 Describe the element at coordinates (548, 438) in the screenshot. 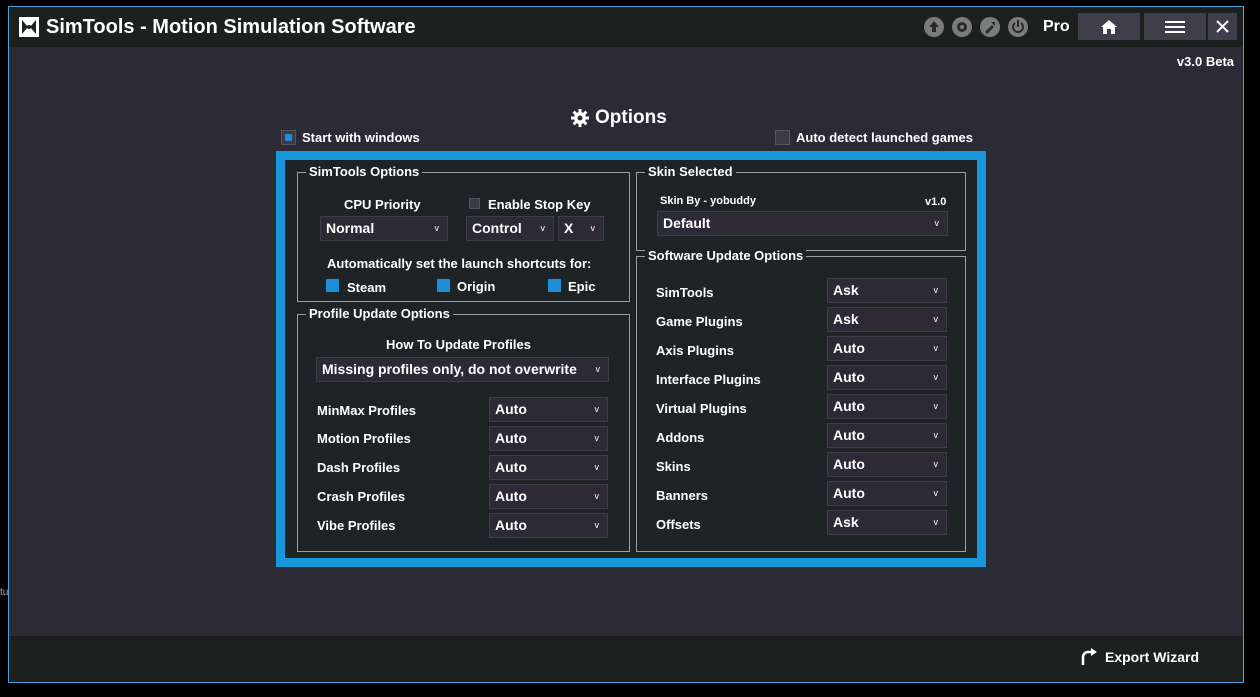

I see `motion-profiles-dropdown: Auto v` at that location.